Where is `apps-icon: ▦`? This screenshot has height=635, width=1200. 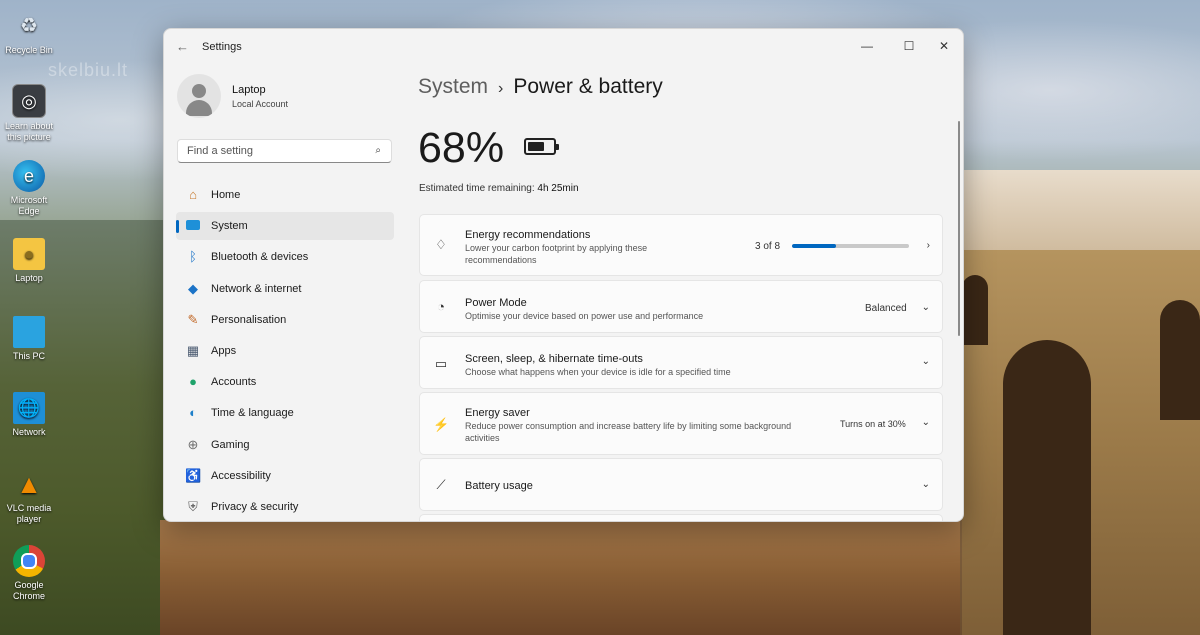 apps-icon: ▦ is located at coordinates (193, 350).